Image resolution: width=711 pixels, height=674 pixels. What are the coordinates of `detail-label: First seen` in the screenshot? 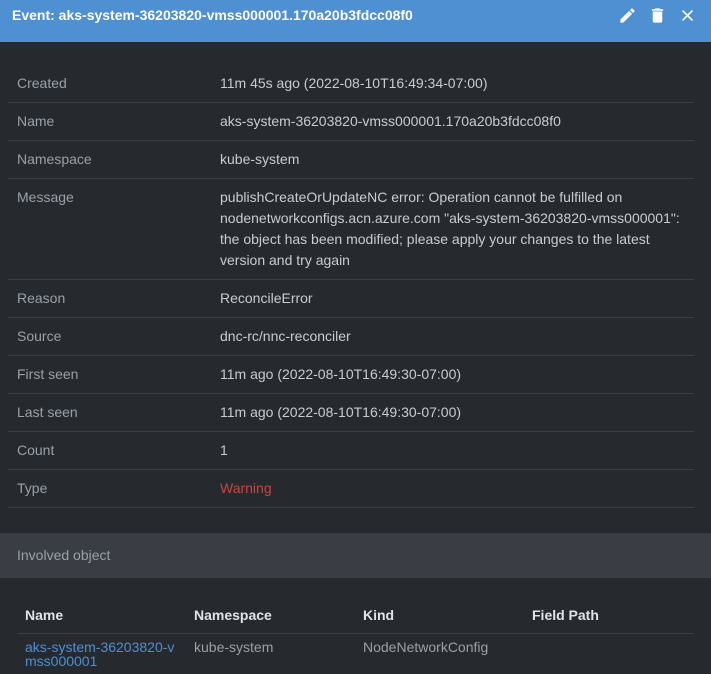 It's located at (114, 374).